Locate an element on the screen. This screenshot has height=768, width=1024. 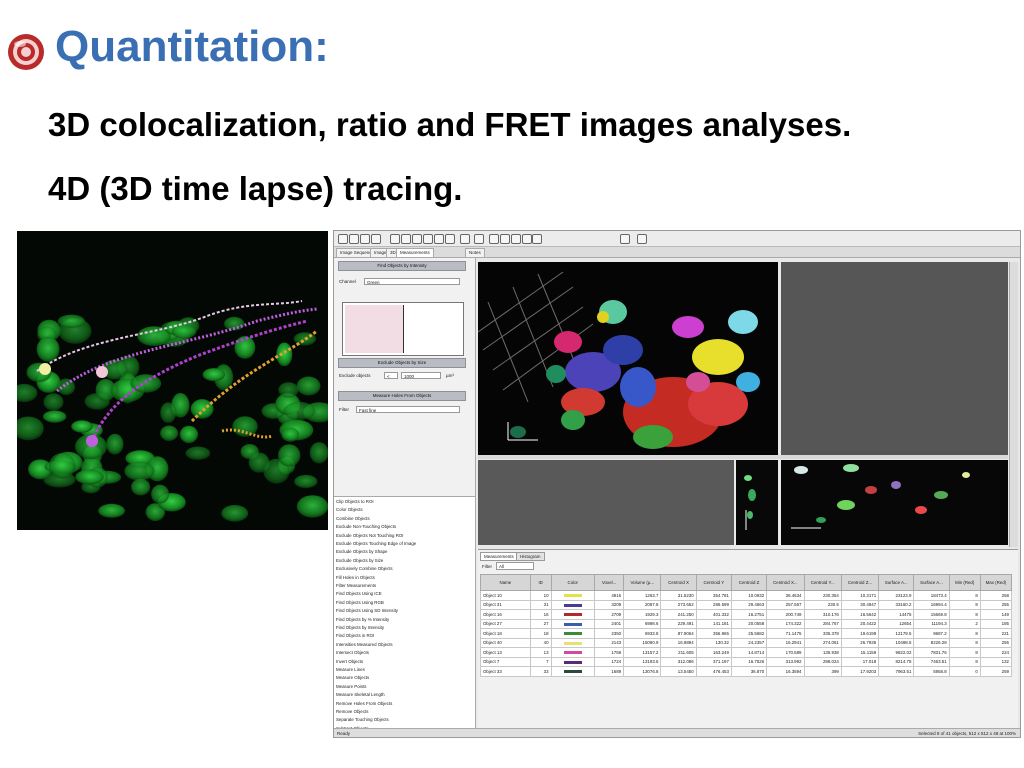
ellipse-icon is located at coordinates (417, 239).